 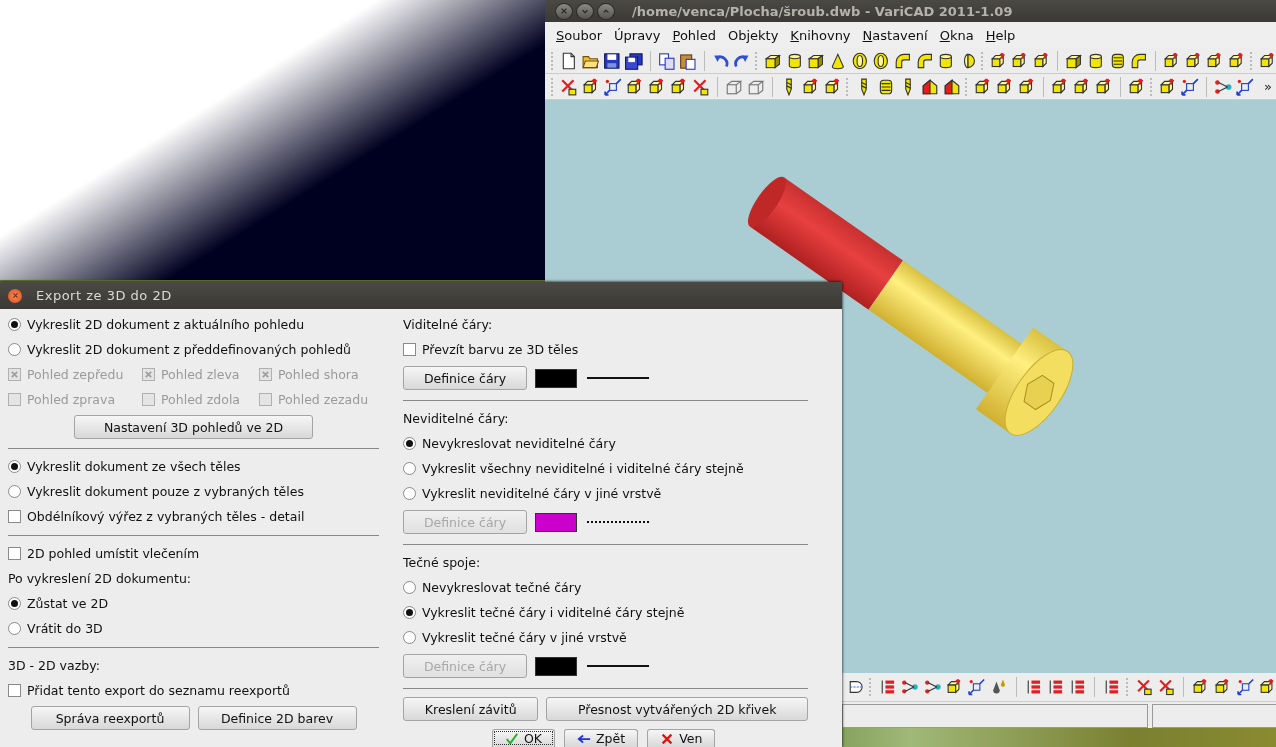 What do you see at coordinates (753, 35) in the screenshot?
I see `menu-item: Objekty` at bounding box center [753, 35].